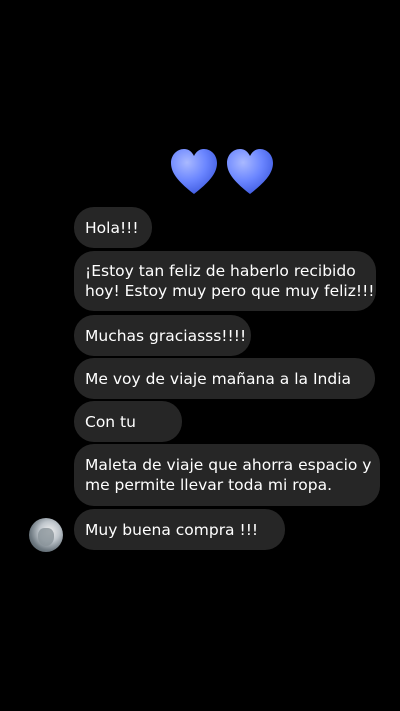 This screenshot has height=711, width=400. Describe the element at coordinates (209, 485) in the screenshot. I see `message-text: me permite llevar toda mi ropa.` at that location.